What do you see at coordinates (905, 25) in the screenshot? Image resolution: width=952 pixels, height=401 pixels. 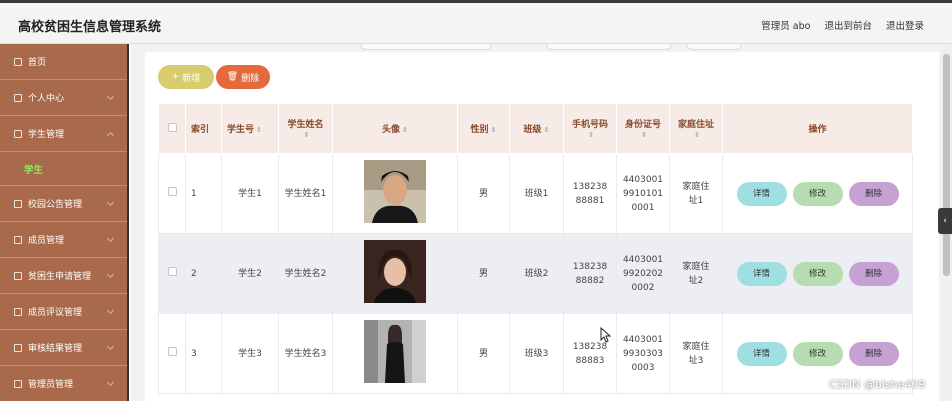 I see `logout-link: 退出登录` at bounding box center [905, 25].